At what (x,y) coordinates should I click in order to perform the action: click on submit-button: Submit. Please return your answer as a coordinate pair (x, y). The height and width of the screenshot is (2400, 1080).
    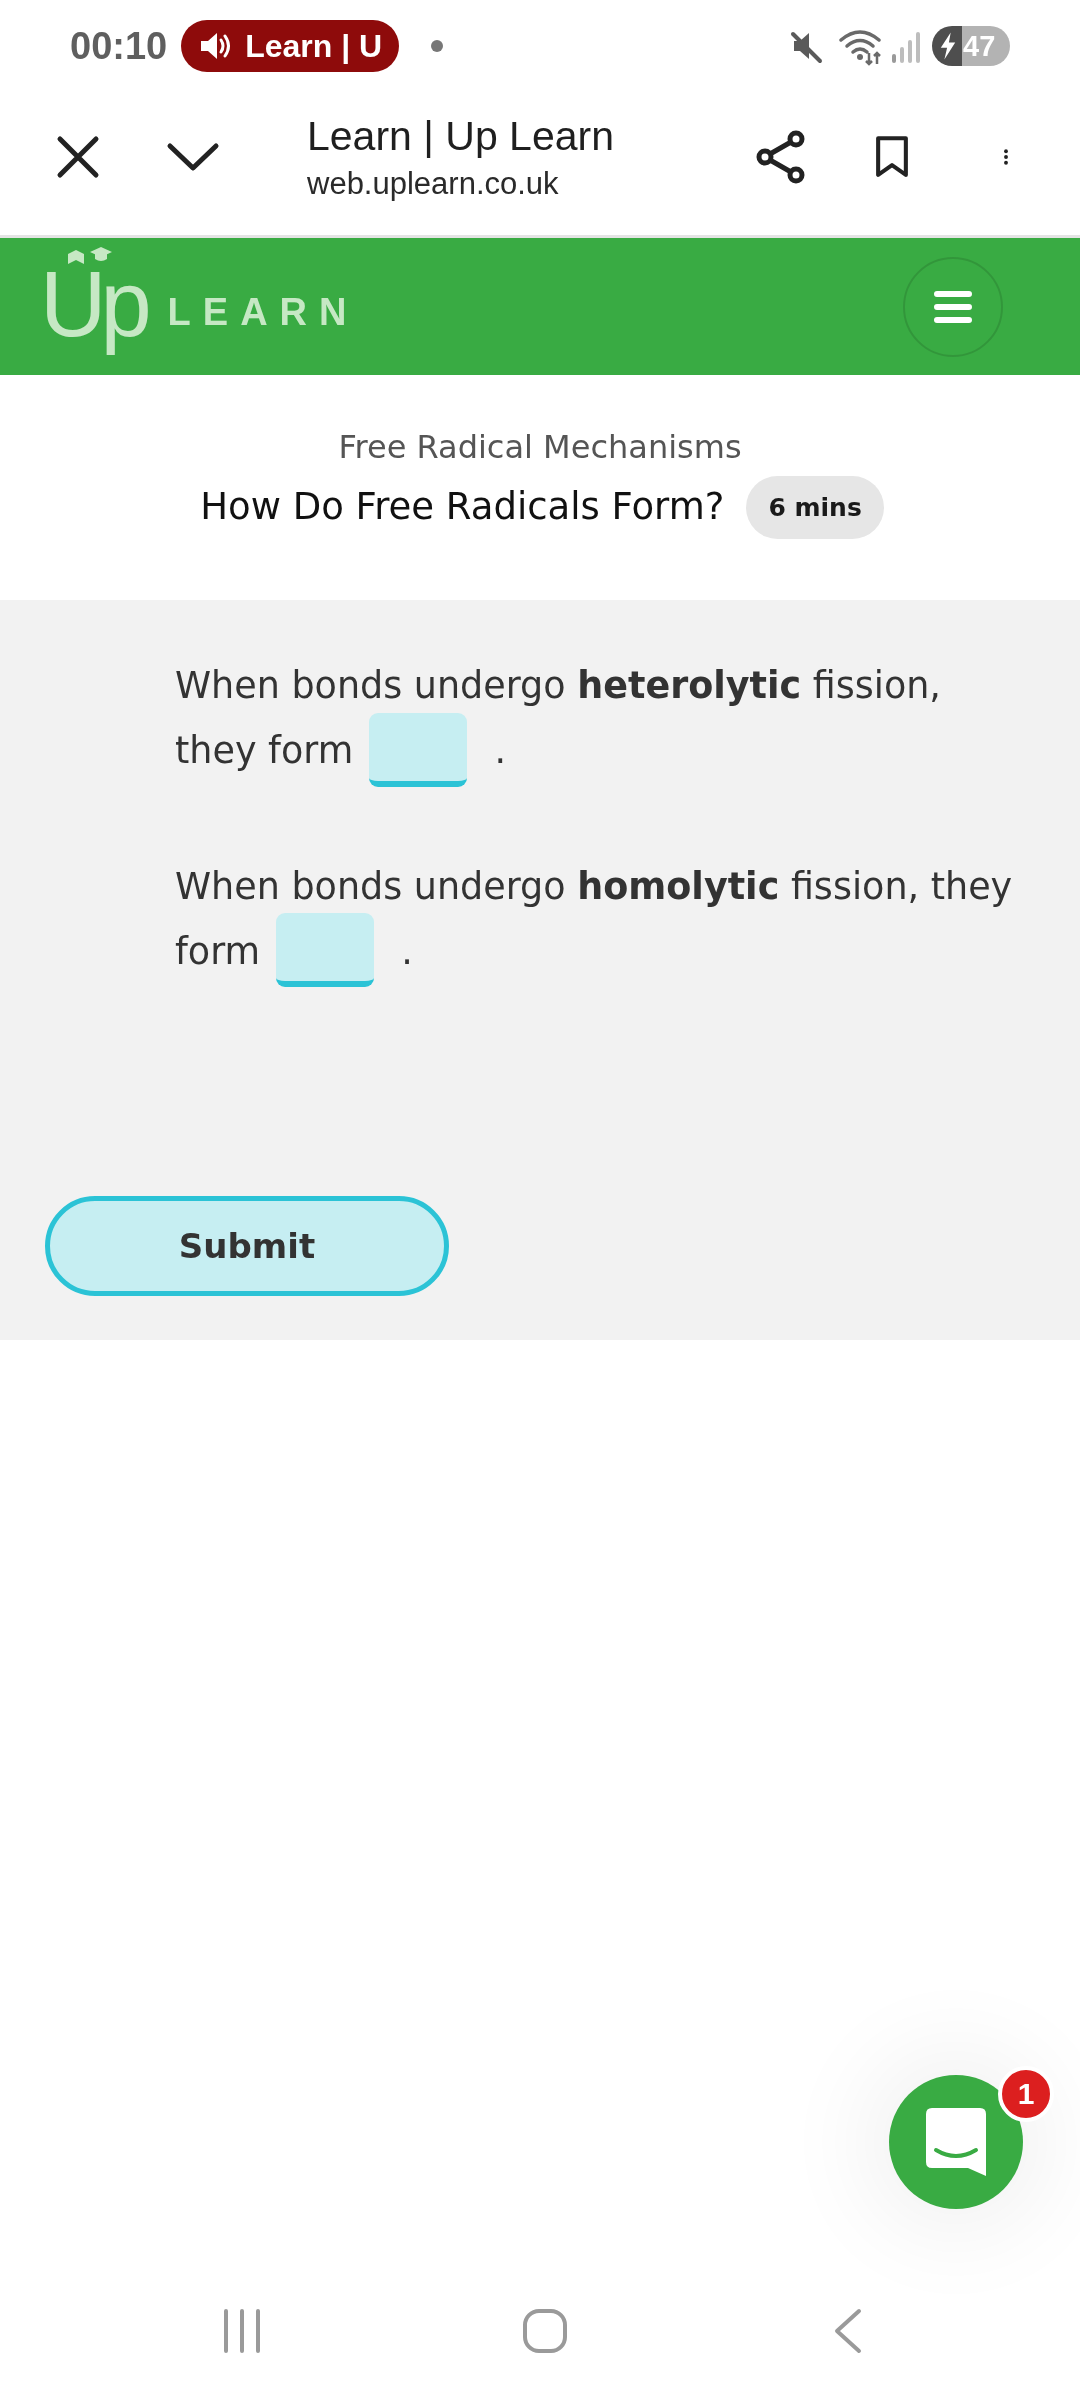
    Looking at the image, I should click on (247, 1246).